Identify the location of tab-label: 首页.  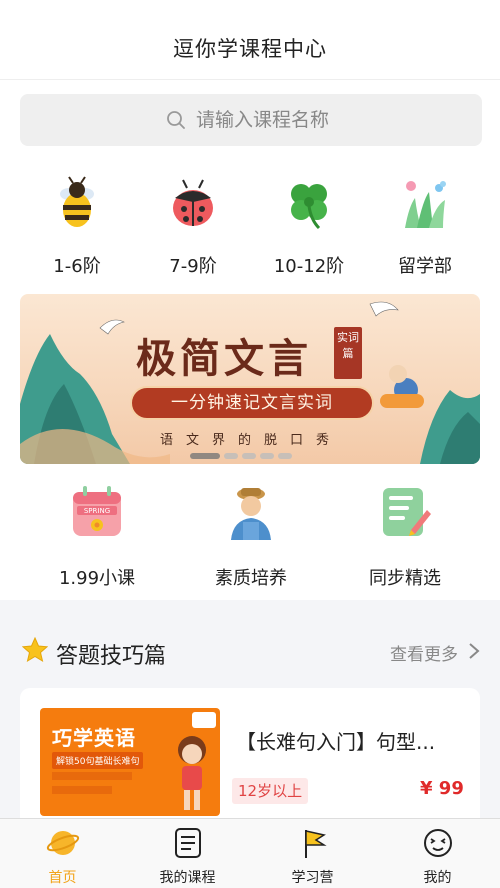
(62, 878).